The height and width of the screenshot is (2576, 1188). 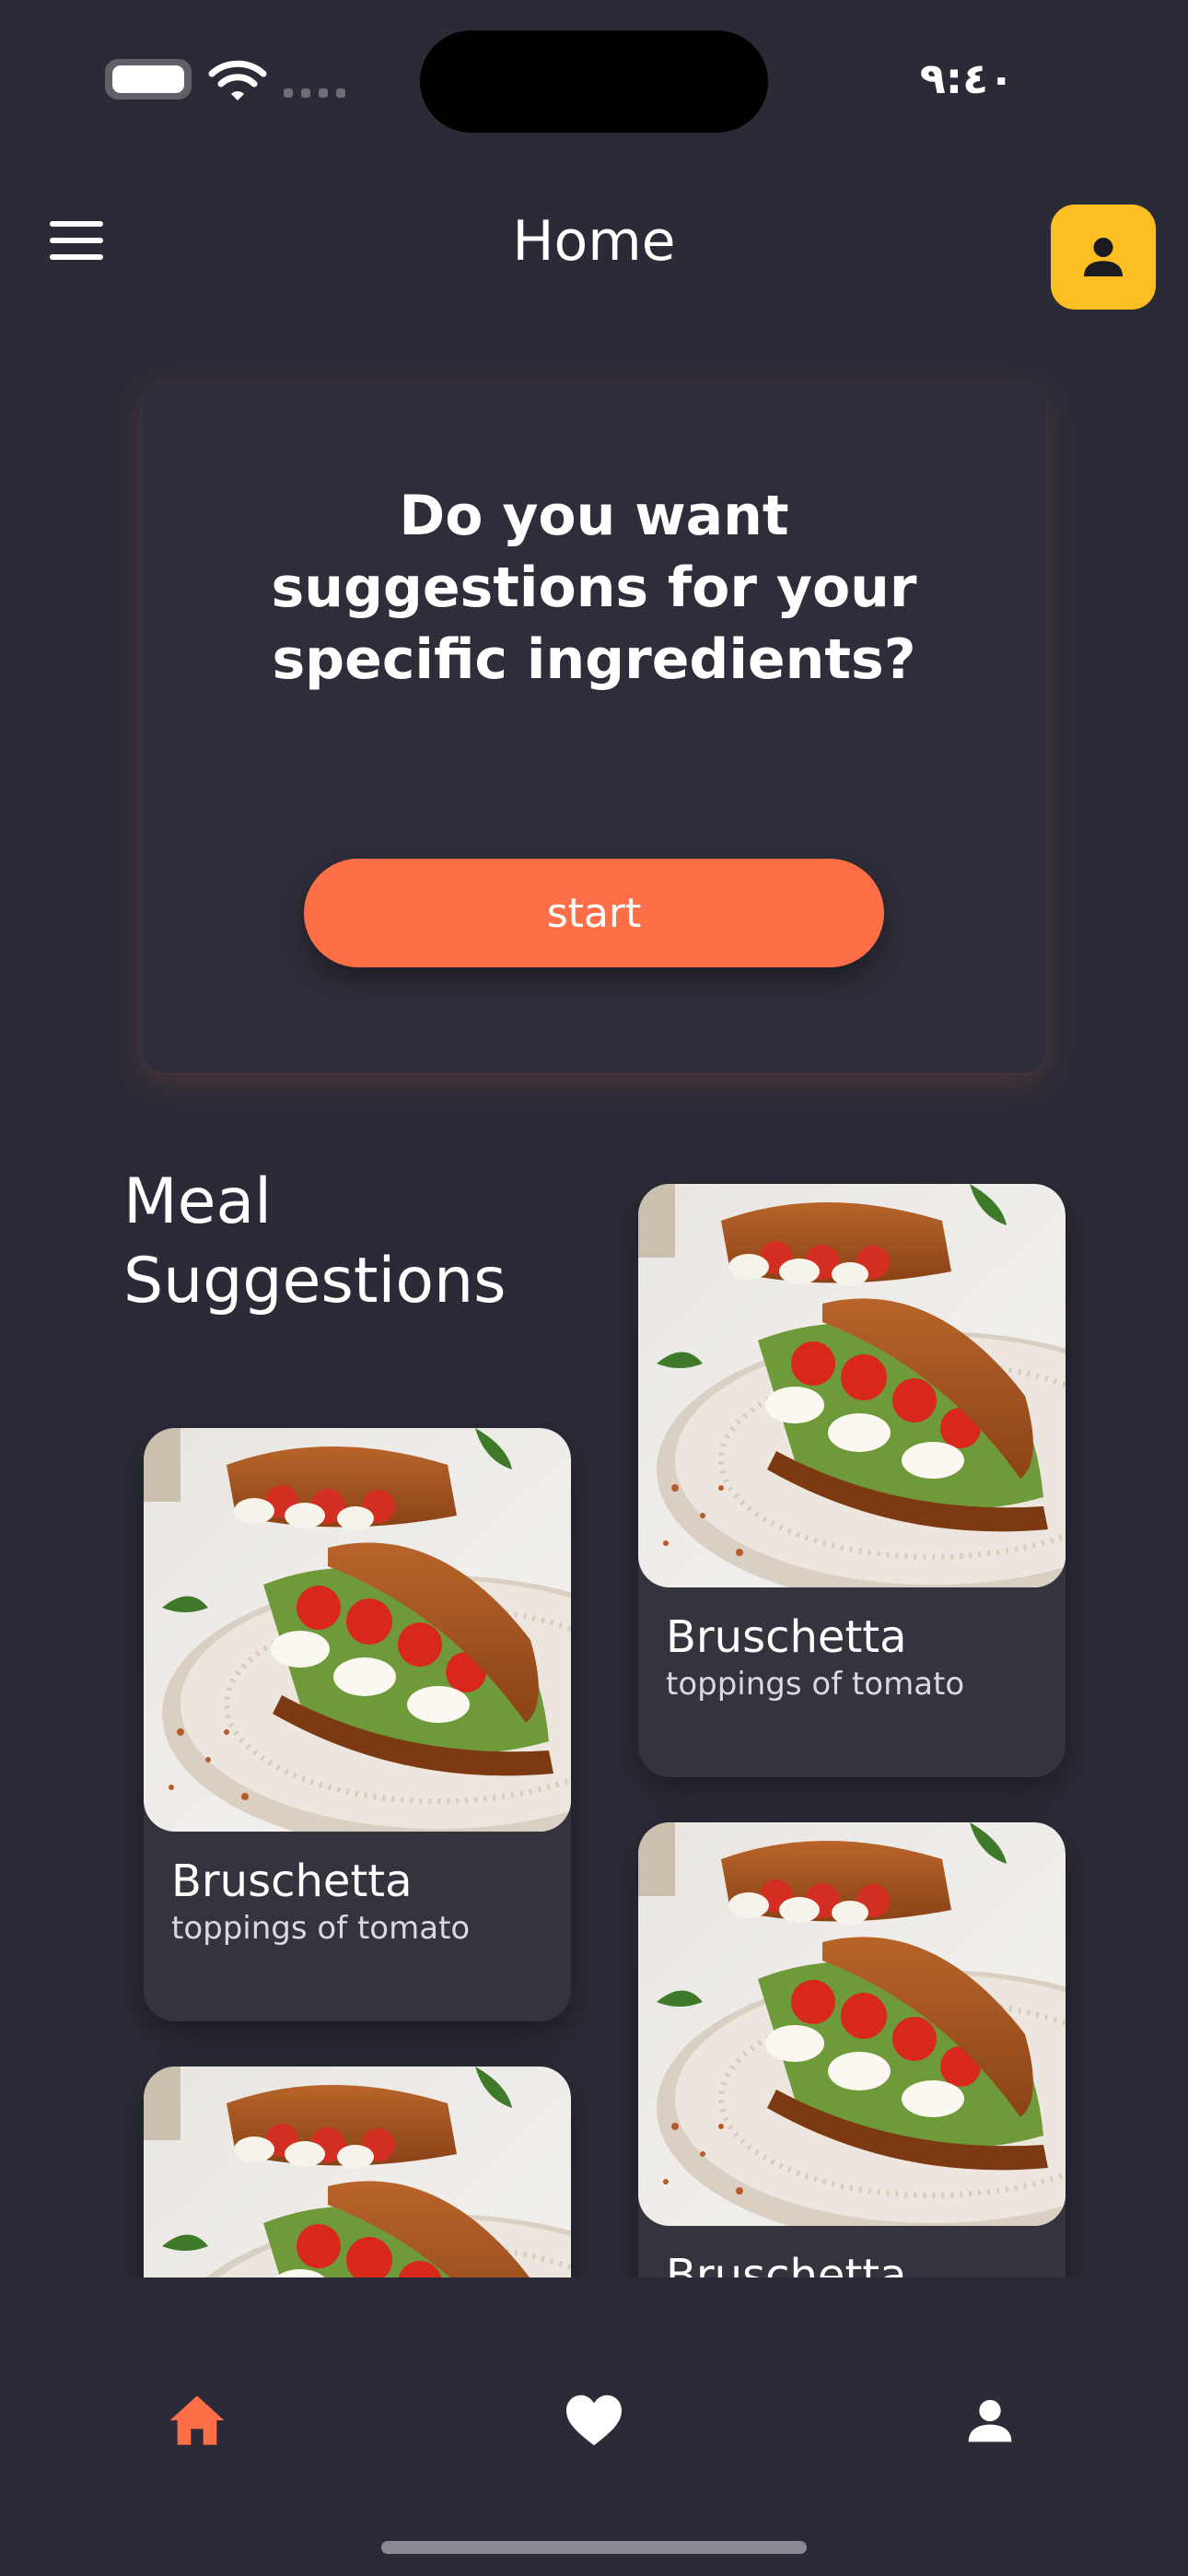 I want to click on bottom-navigation, so click(x=594, y=2426).